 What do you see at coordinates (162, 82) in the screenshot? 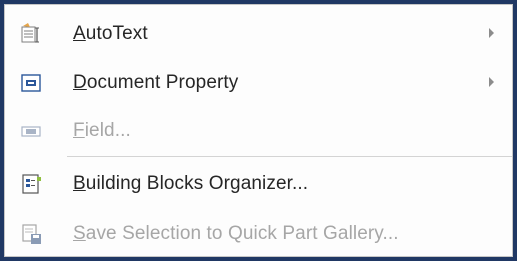
I see `document-property-label: ocument Property` at bounding box center [162, 82].